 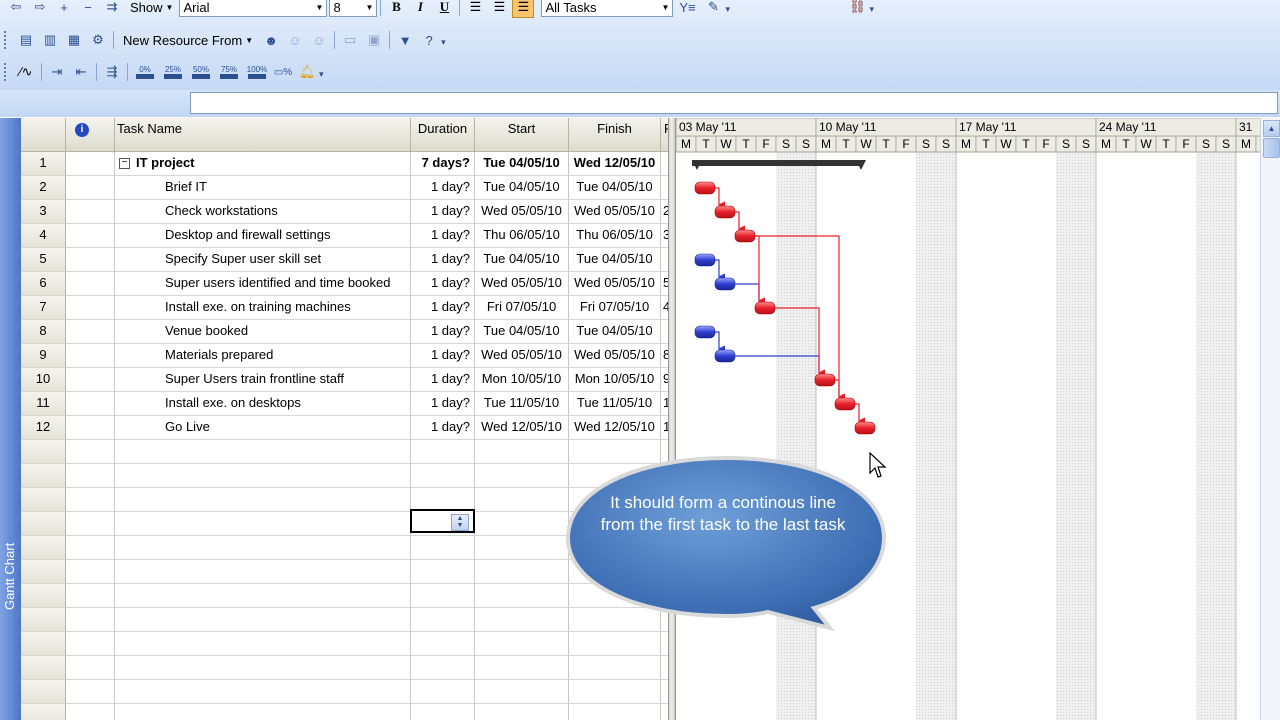 I want to click on row-header: 7, so click(x=43, y=308).